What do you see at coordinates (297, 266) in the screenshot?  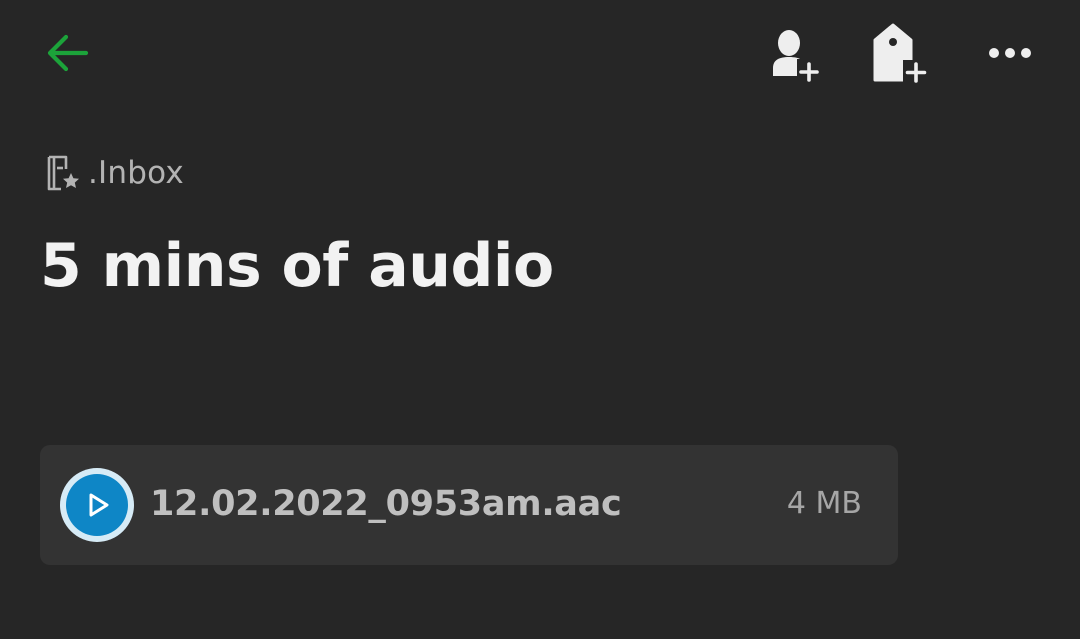 I see `note-title: 5 mins of audio` at bounding box center [297, 266].